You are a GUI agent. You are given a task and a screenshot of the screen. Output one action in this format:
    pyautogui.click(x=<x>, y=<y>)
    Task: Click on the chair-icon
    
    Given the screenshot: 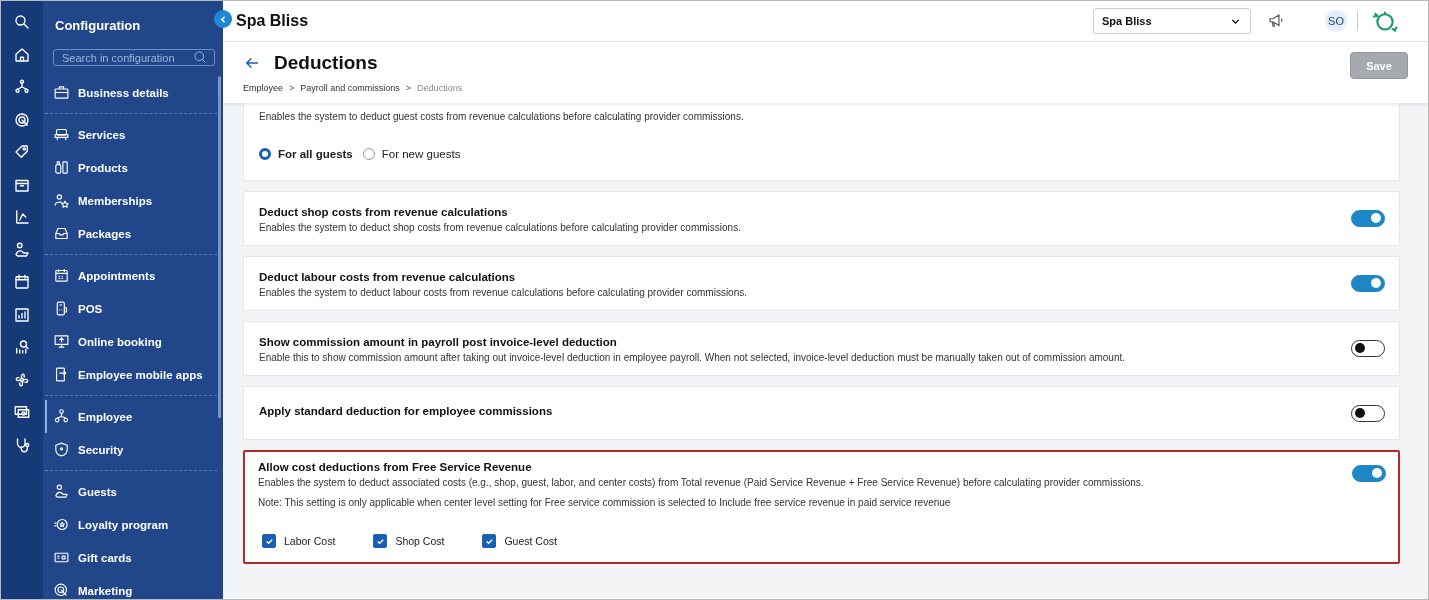 What is the action you would take?
    pyautogui.click(x=61, y=134)
    